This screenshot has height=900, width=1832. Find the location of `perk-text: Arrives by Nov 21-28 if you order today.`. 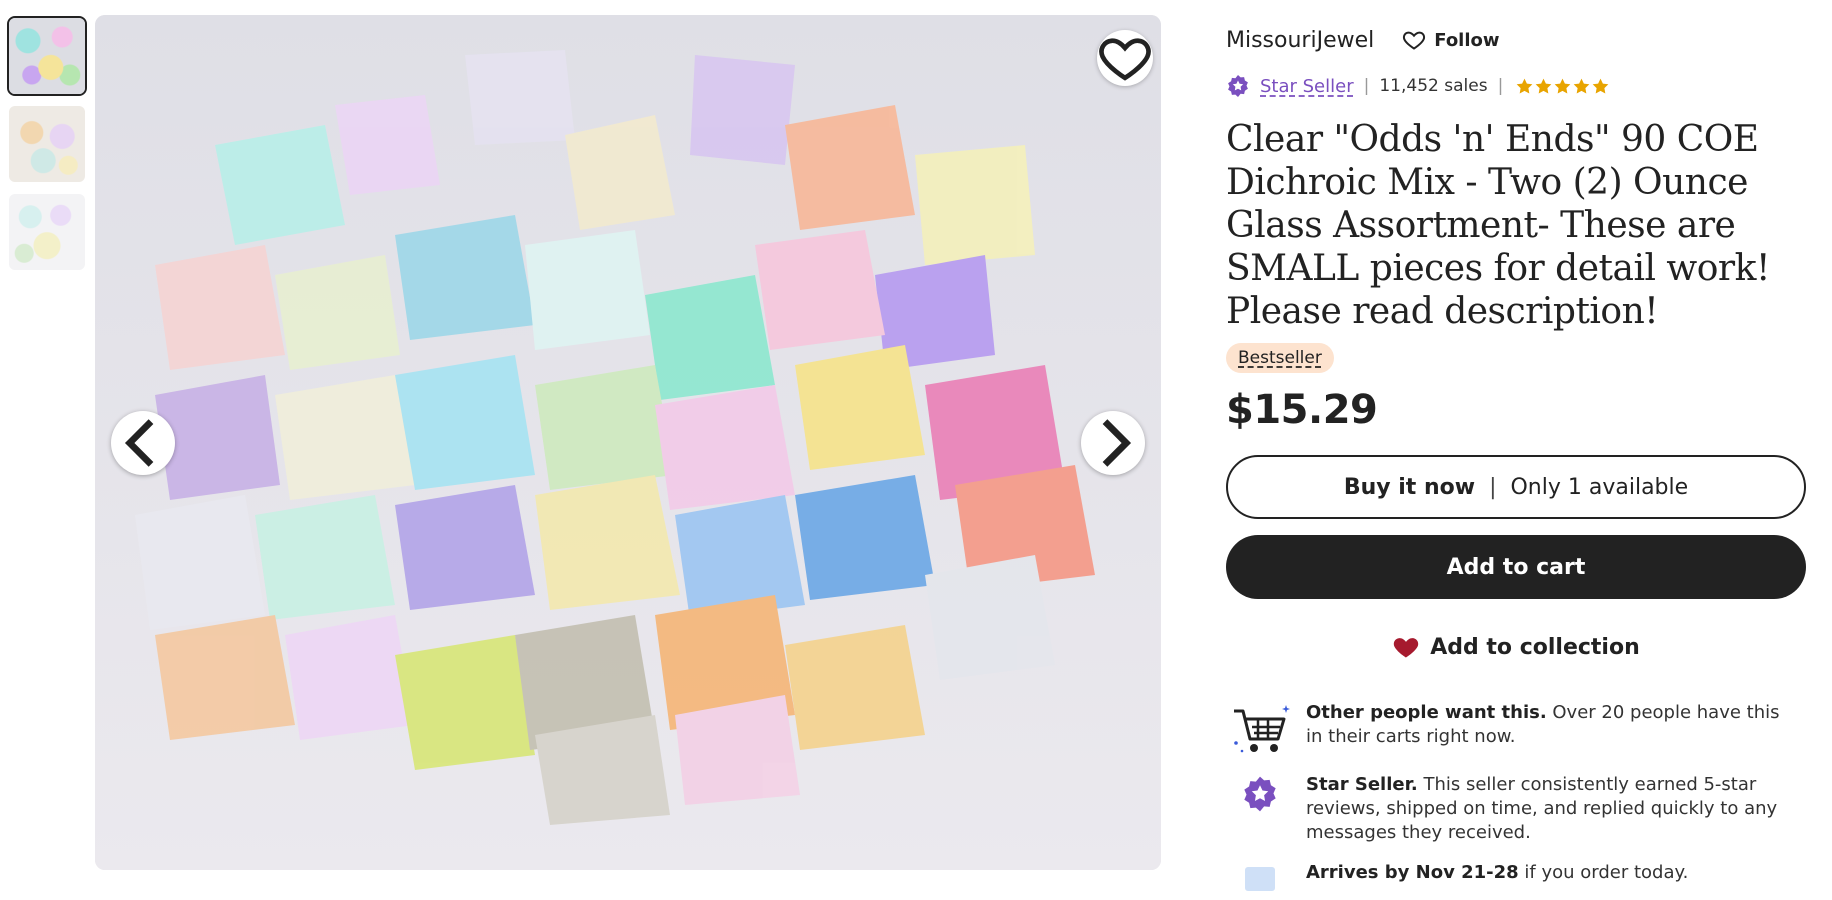

perk-text: Arrives by Nov 21-28 if you order today. is located at coordinates (1544, 873).